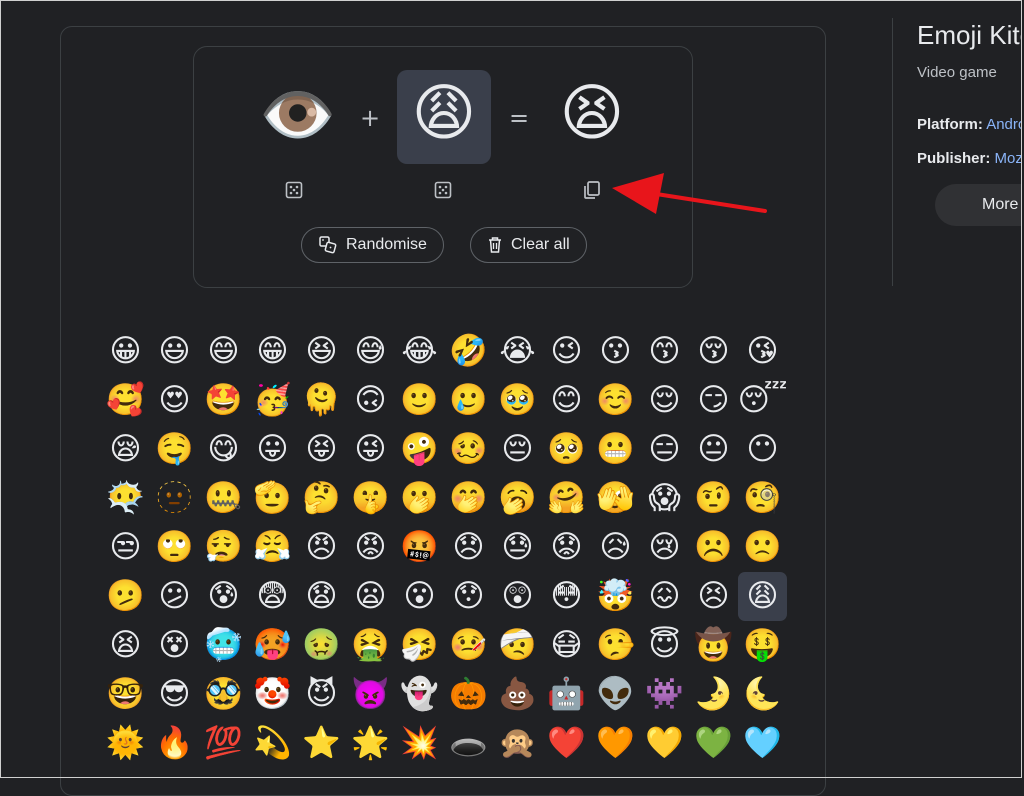 The height and width of the screenshot is (796, 1024). Describe the element at coordinates (957, 72) in the screenshot. I see `knowledge-panel-subtitle: Video game` at that location.